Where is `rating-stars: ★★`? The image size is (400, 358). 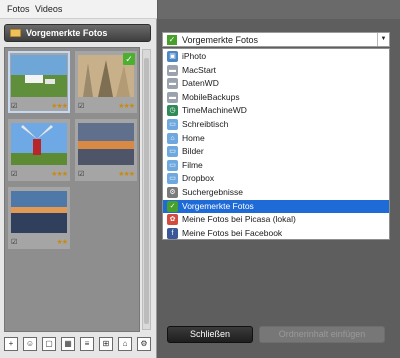
rating-stars: ★★ is located at coordinates (62, 242).